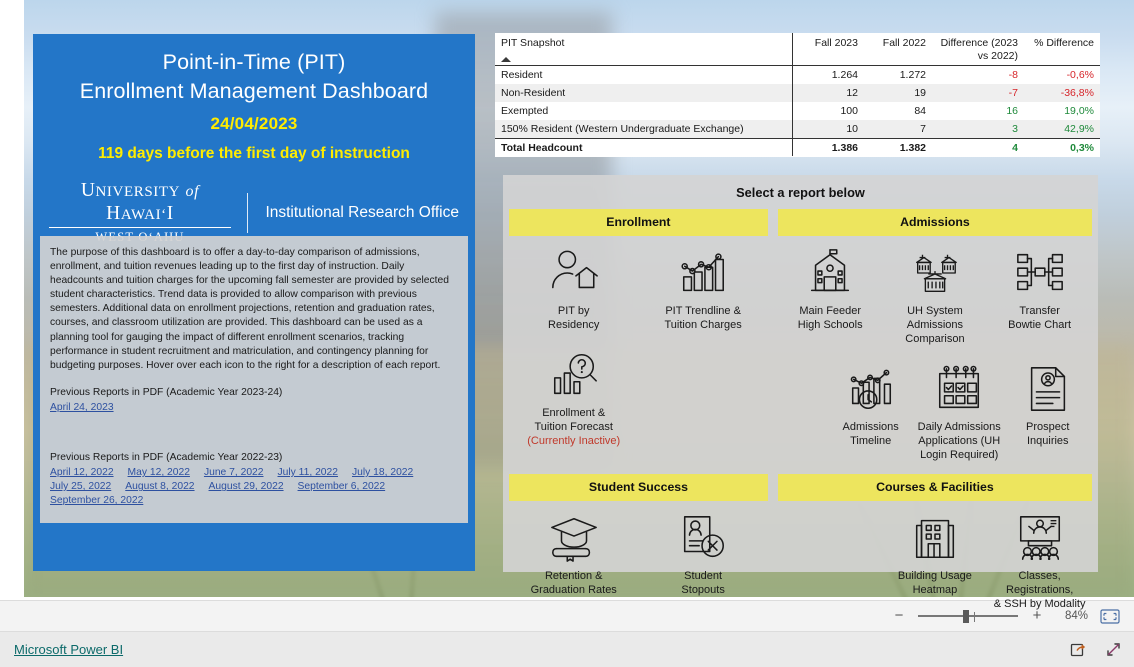  What do you see at coordinates (702, 273) in the screenshot?
I see `bar-line-chart-icon` at bounding box center [702, 273].